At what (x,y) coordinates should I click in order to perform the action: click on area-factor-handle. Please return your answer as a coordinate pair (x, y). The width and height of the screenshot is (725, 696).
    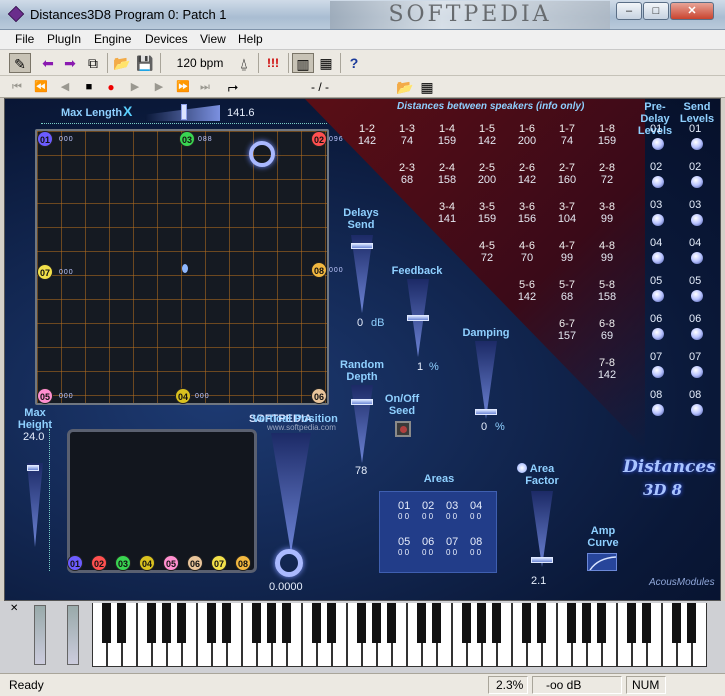
    Looking at the image, I should click on (542, 560).